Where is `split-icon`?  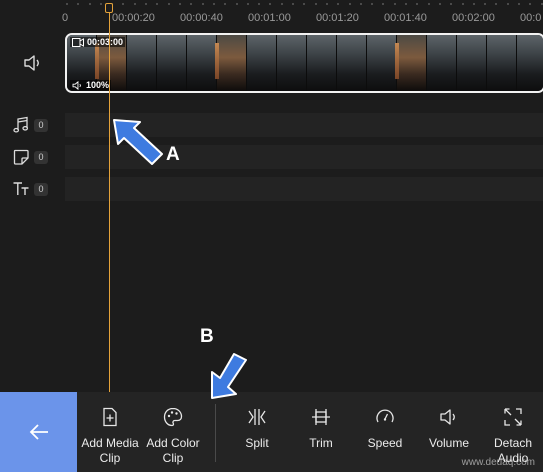
split-icon is located at coordinates (257, 417).